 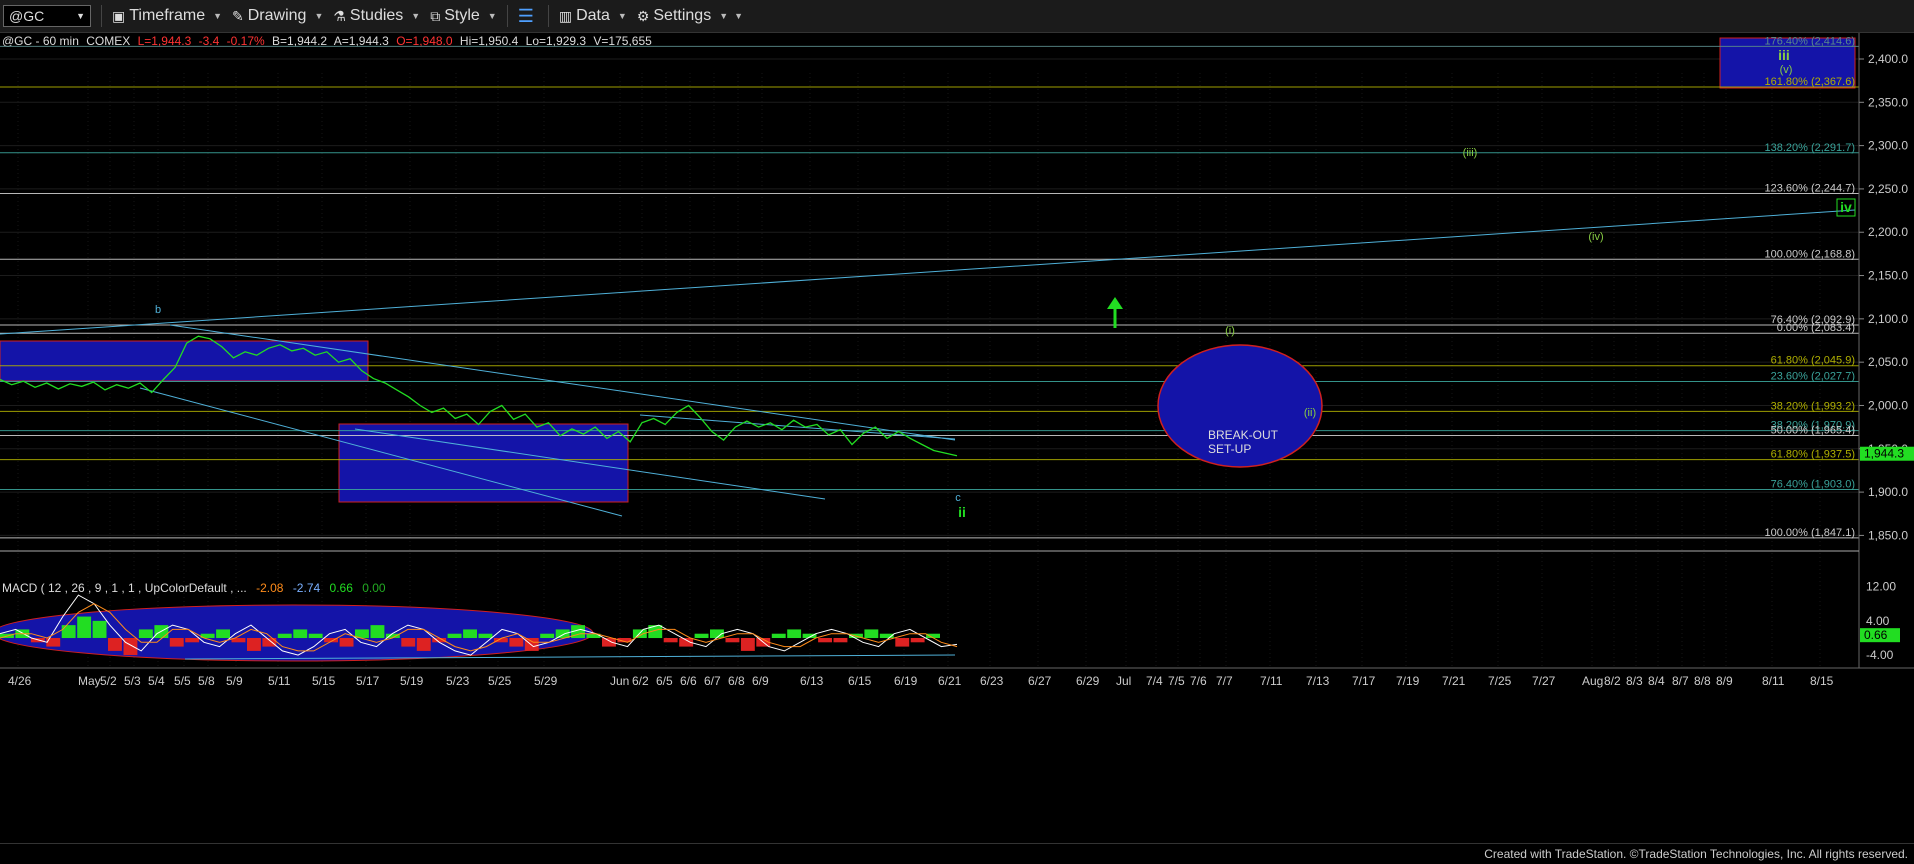 I want to click on fib-label: 138.20% (2,291.7), so click(x=1809, y=148).